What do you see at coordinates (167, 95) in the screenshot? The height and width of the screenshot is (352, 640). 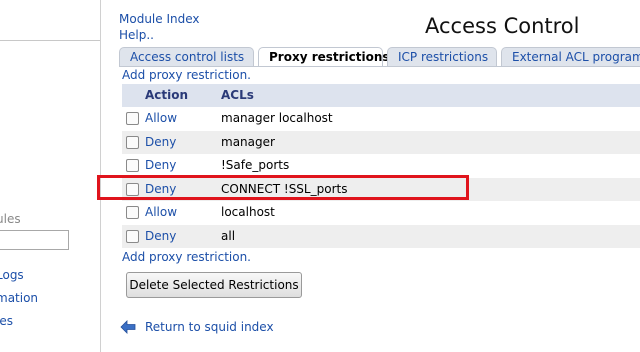 I see `column-header-action: Action` at bounding box center [167, 95].